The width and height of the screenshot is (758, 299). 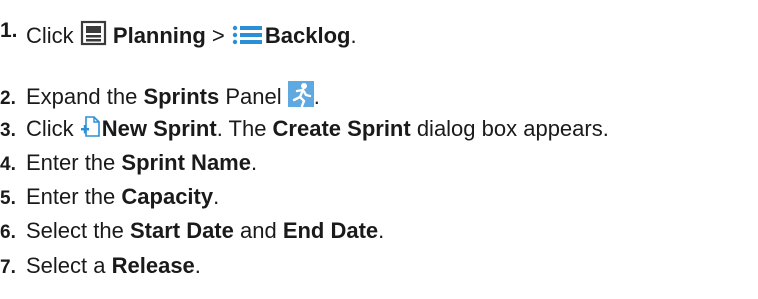 I want to click on step-1: 1. Click Planning > Backlog., so click(x=178, y=35).